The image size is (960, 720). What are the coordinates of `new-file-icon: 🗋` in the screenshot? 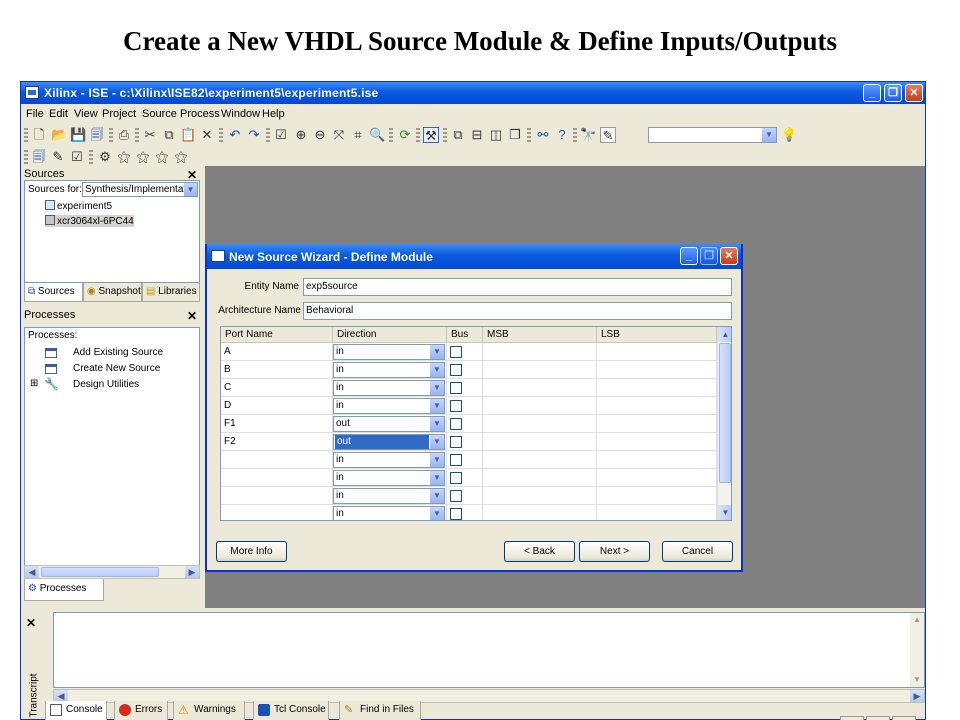 It's located at (39, 135).